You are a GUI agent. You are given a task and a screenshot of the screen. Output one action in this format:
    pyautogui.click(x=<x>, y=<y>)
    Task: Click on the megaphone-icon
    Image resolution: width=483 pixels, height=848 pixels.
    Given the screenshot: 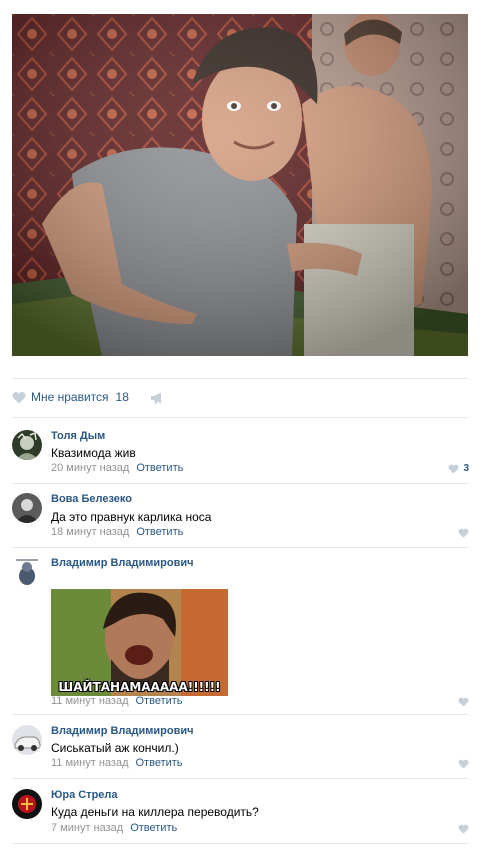 What is the action you would take?
    pyautogui.click(x=157, y=398)
    